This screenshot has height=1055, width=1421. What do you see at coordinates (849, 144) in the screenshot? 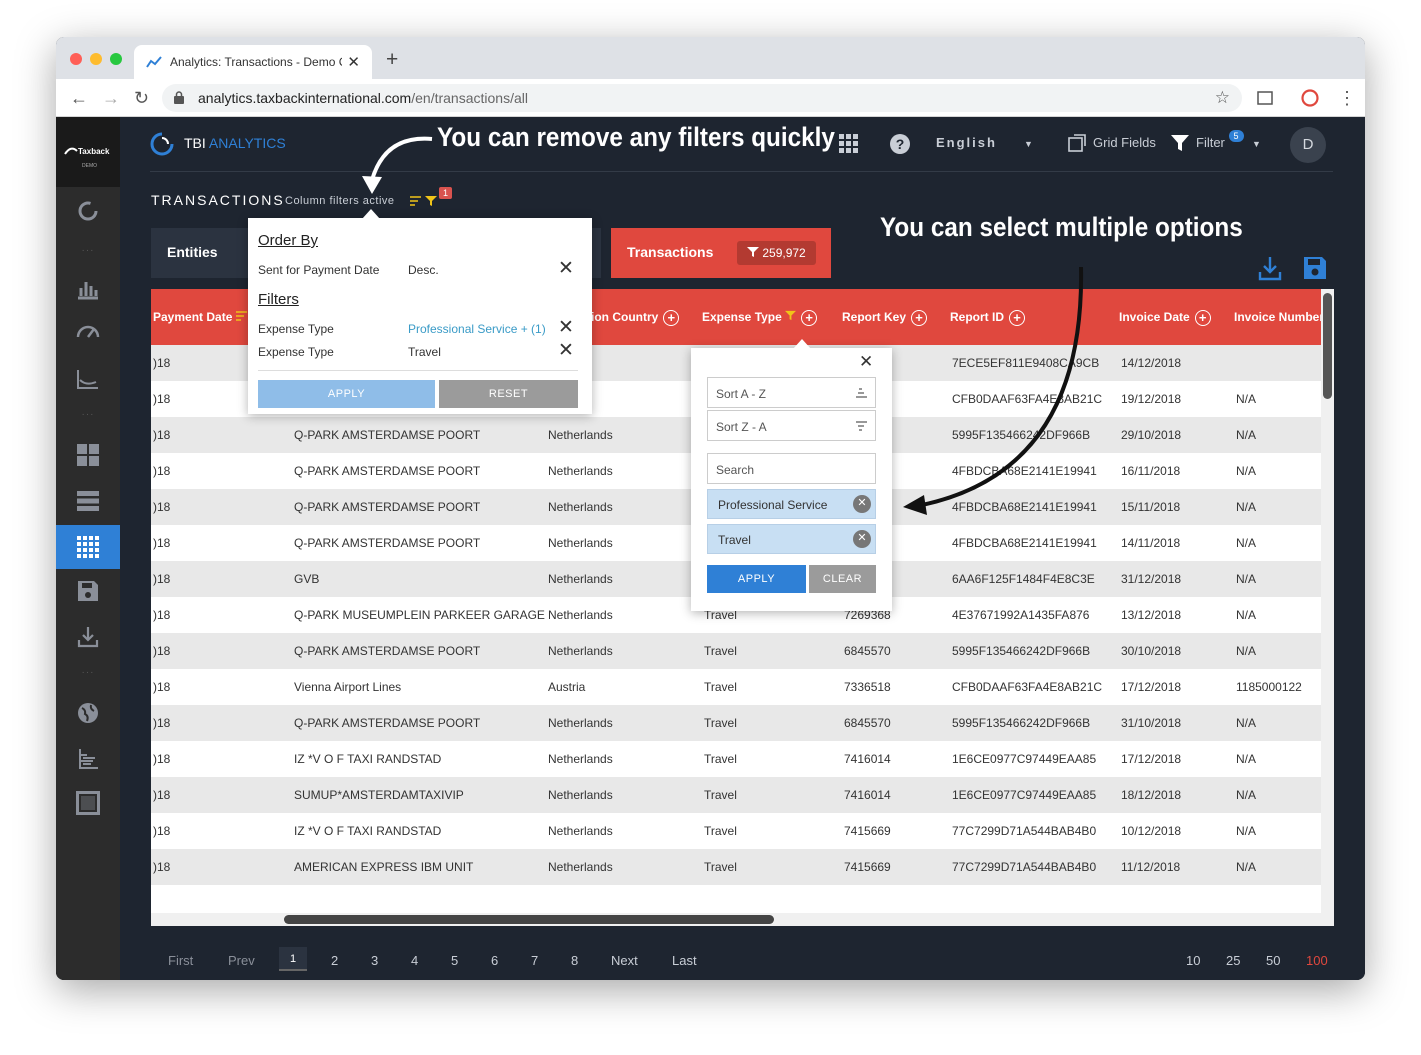
I see `apps-icon` at bounding box center [849, 144].